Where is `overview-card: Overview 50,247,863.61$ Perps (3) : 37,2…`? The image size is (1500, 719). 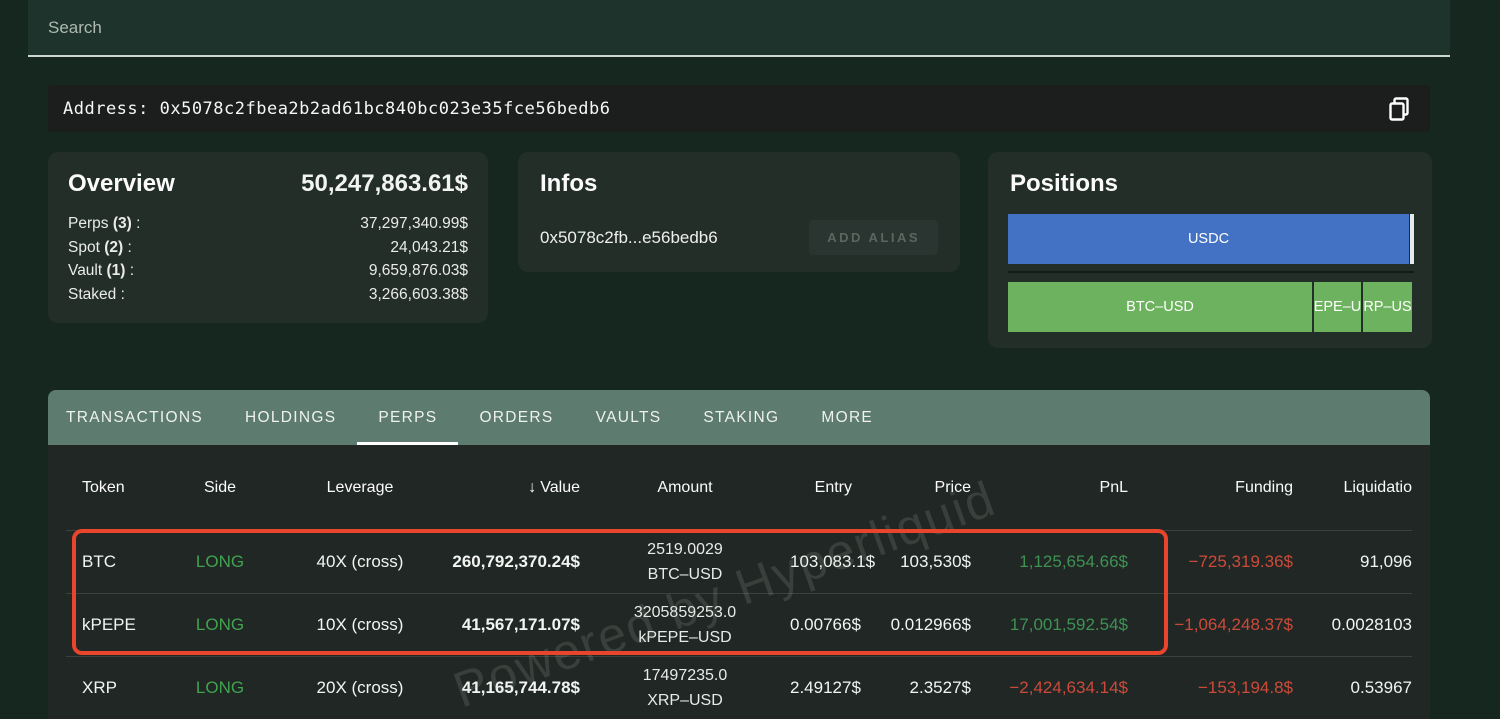 overview-card: Overview 50,247,863.61$ Perps (3) : 37,2… is located at coordinates (268, 237).